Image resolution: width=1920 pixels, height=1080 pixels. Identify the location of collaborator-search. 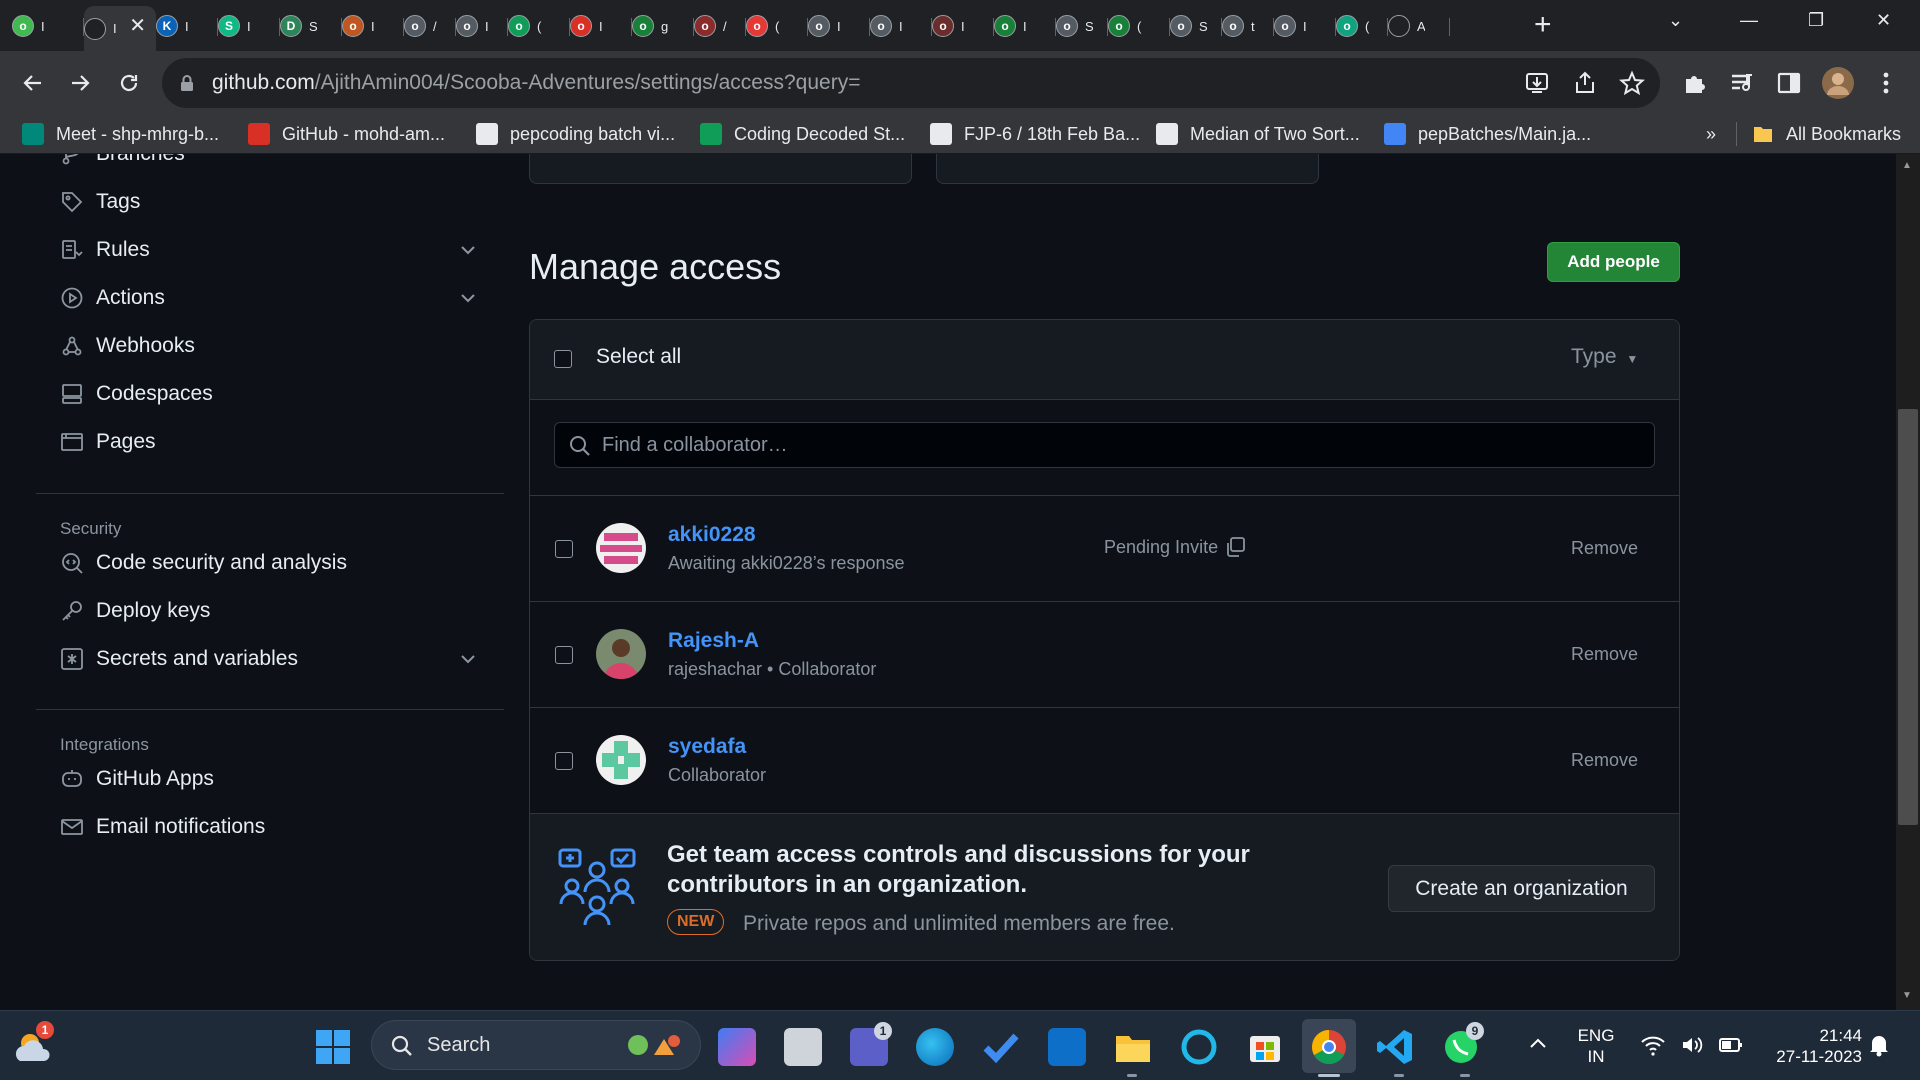
(1104, 445).